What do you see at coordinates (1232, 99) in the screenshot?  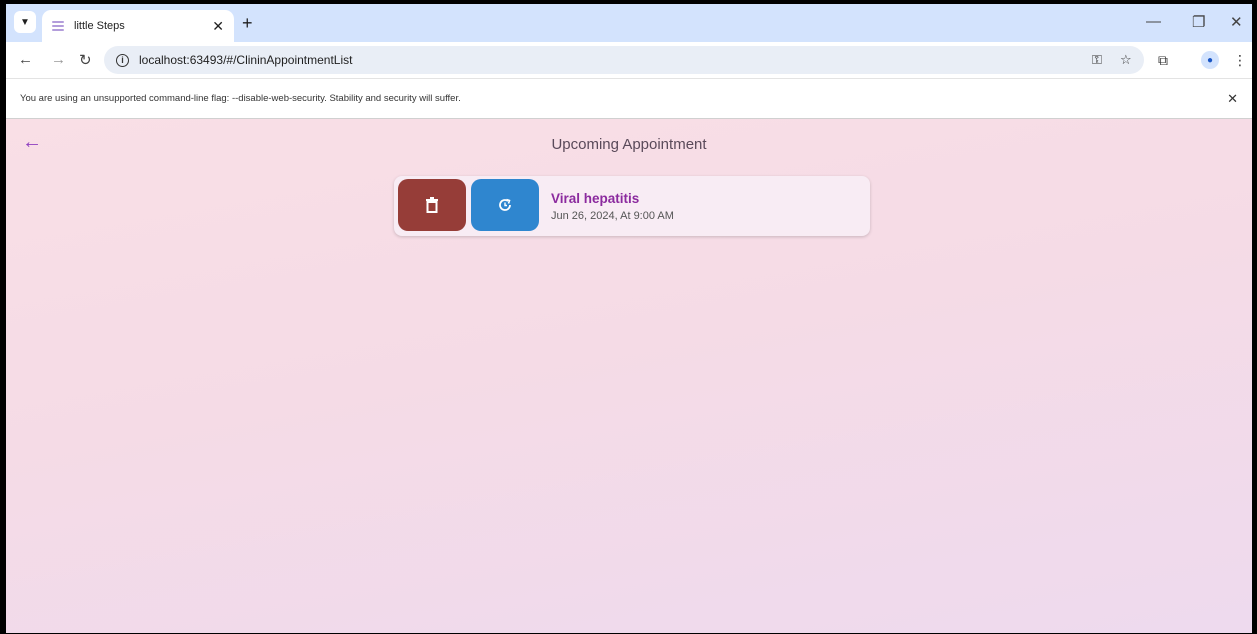 I see `close-icon: ✕` at bounding box center [1232, 99].